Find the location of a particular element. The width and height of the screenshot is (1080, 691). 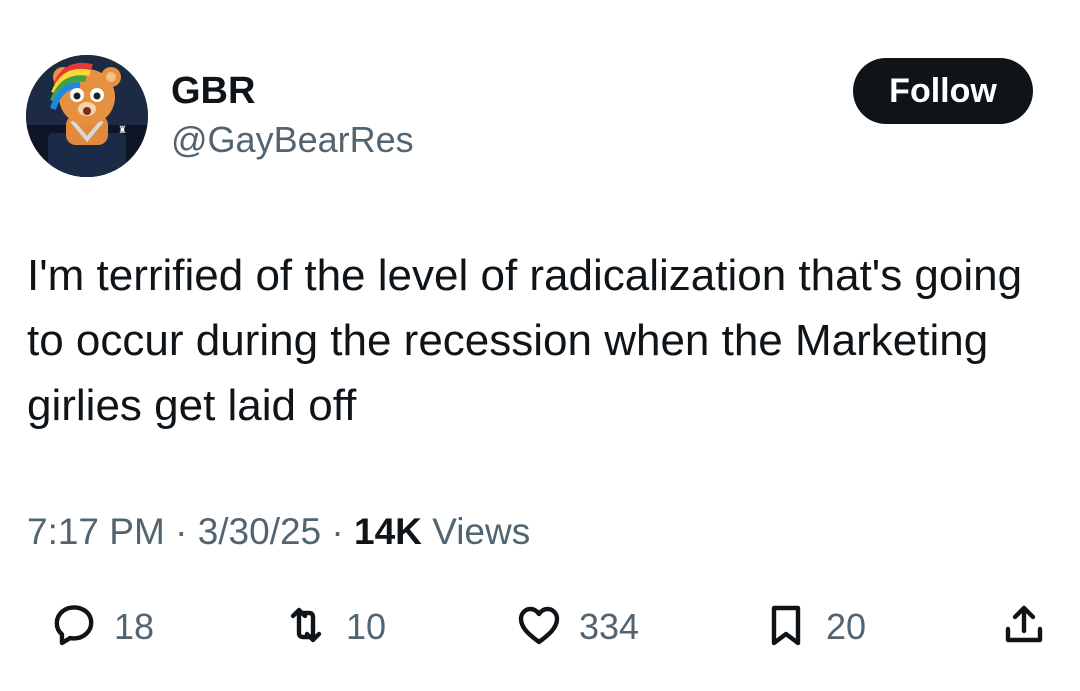

tweet-date: 3/30/25 is located at coordinates (259, 531).